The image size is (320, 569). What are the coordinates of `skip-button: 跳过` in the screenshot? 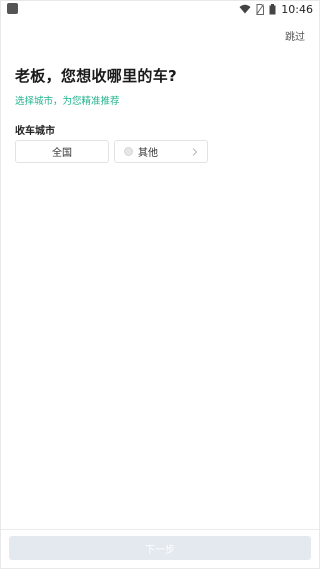 It's located at (295, 35).